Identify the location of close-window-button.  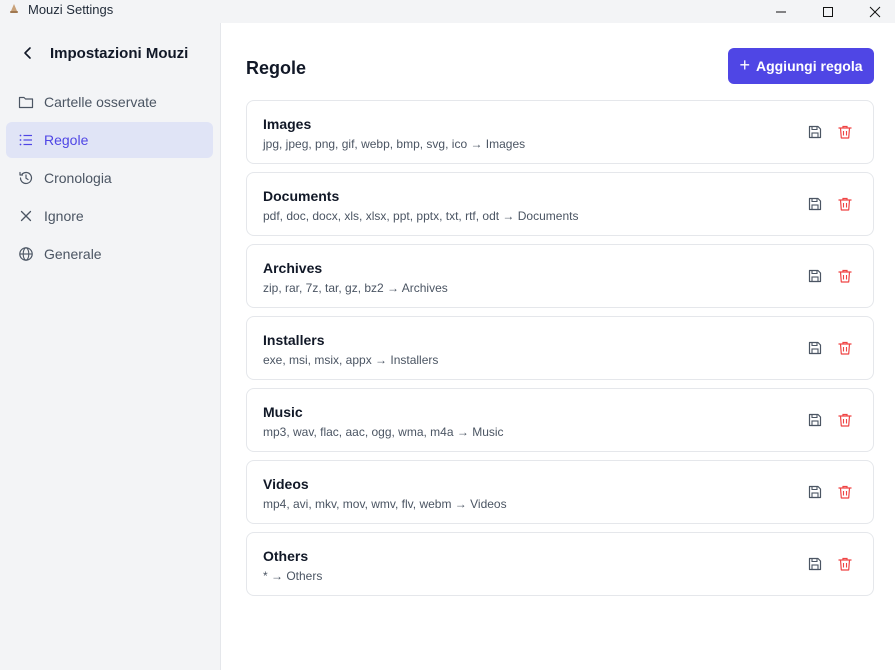
(873, 11).